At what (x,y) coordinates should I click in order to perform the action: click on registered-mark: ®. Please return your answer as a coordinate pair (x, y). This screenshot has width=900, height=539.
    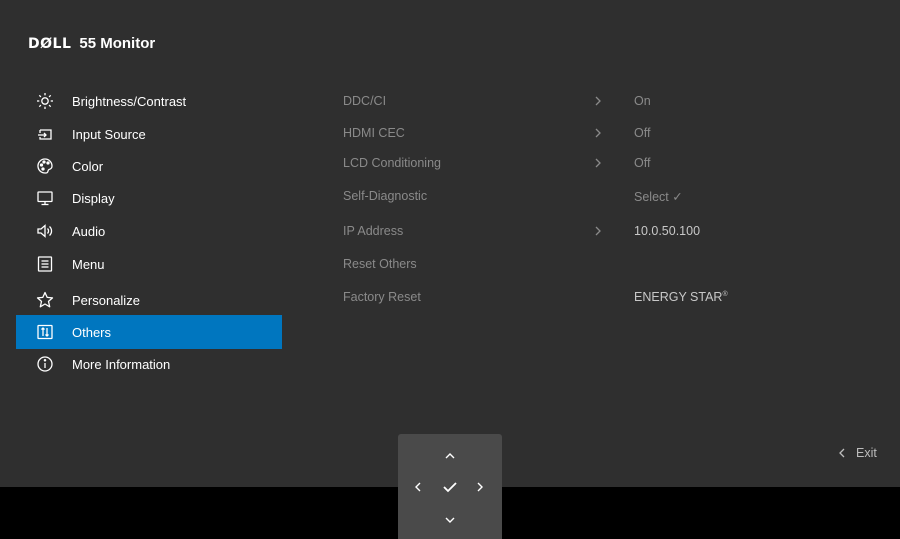
    Looking at the image, I should click on (725, 294).